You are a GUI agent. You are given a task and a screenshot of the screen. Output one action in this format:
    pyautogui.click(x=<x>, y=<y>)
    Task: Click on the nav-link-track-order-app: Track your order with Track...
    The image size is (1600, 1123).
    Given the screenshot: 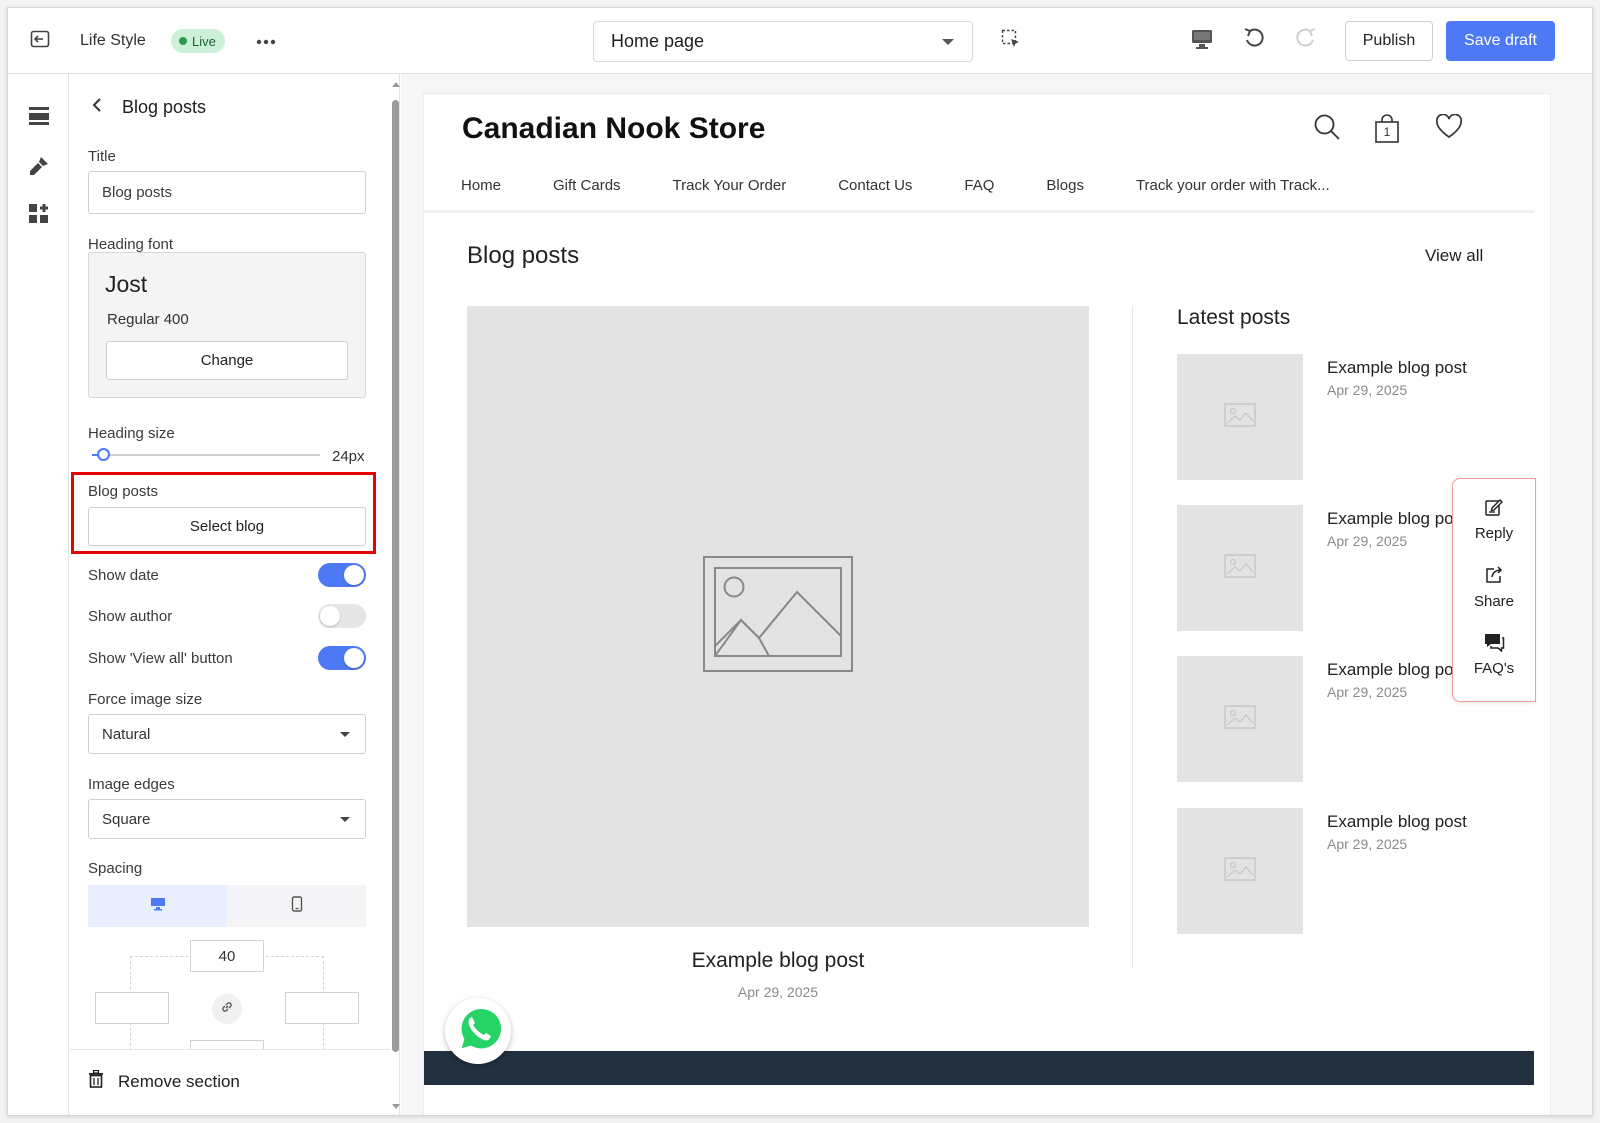 What is the action you would take?
    pyautogui.click(x=1233, y=185)
    